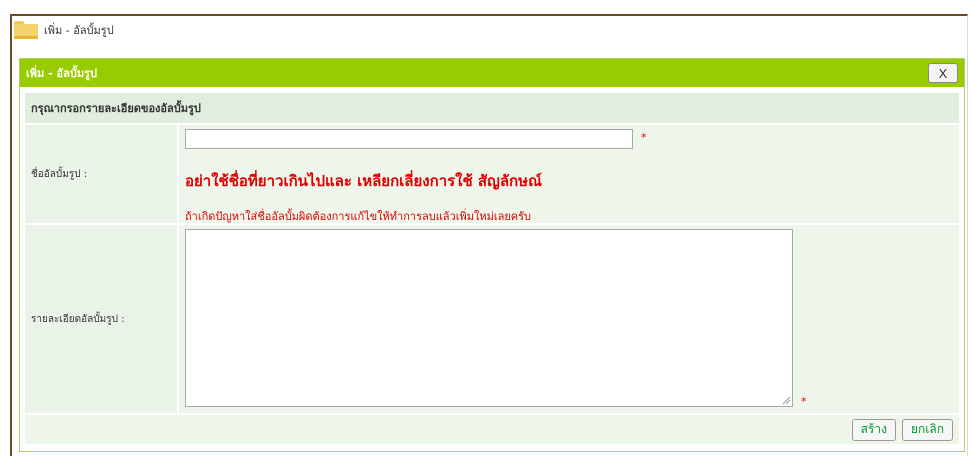  Describe the element at coordinates (26, 30) in the screenshot. I see `folder-icon` at that location.